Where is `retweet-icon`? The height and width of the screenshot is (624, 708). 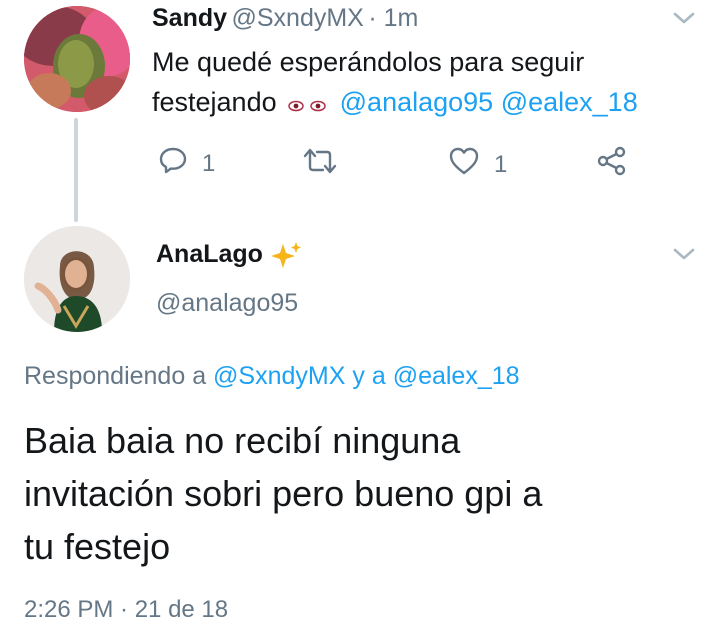
retweet-icon is located at coordinates (320, 164).